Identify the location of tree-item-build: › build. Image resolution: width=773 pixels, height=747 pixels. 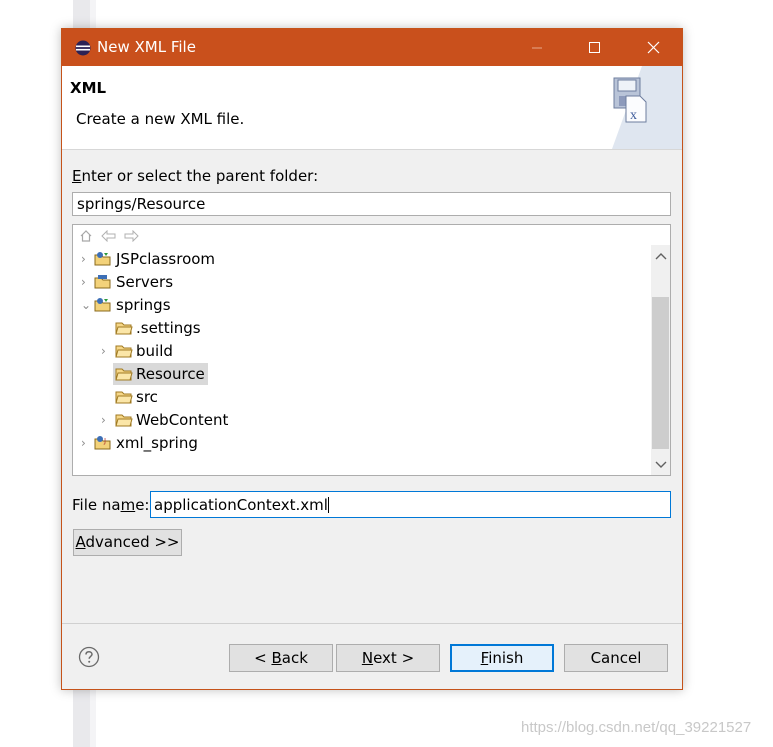
(371, 351).